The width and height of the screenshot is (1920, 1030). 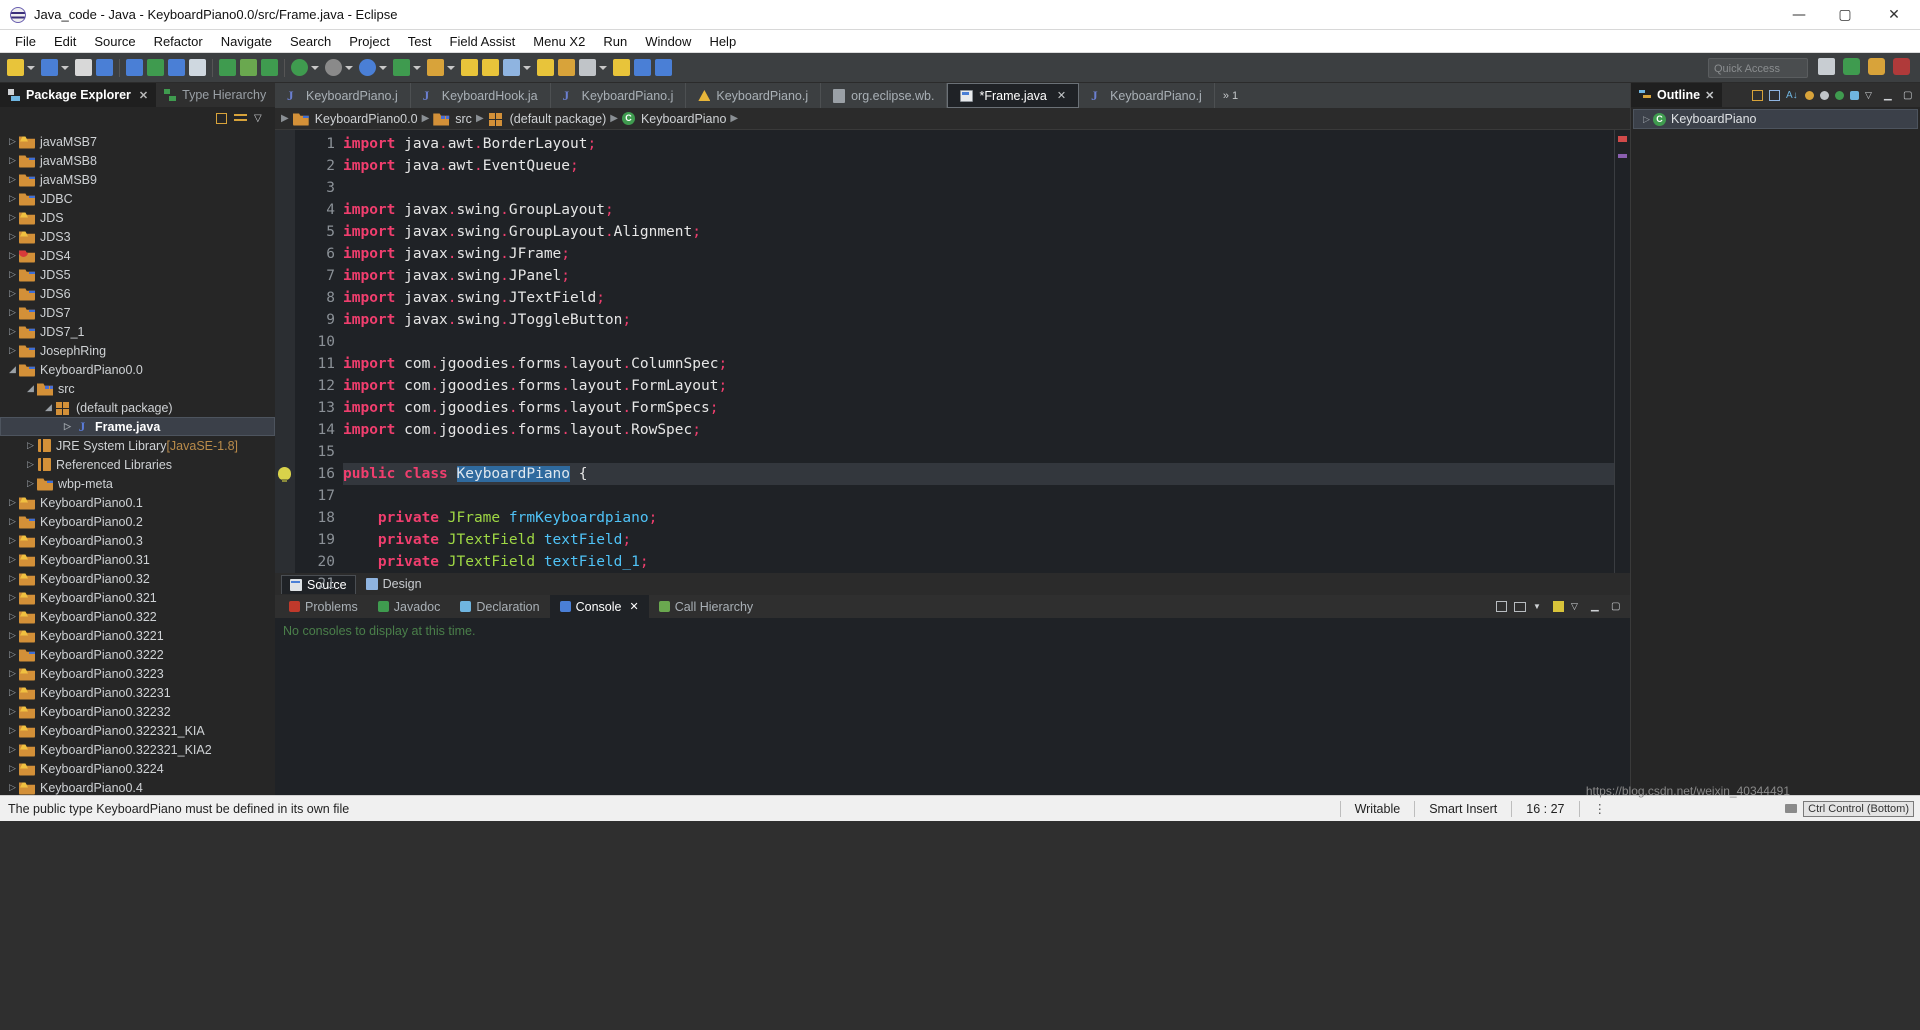 I want to click on collapsed-overview-mark, so click(x=1622, y=156).